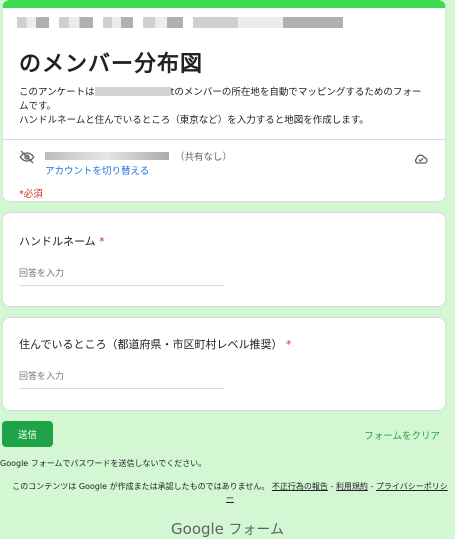 This screenshot has height=539, width=455. I want to click on switch-account-link: アカウントを切り替える, so click(97, 170).